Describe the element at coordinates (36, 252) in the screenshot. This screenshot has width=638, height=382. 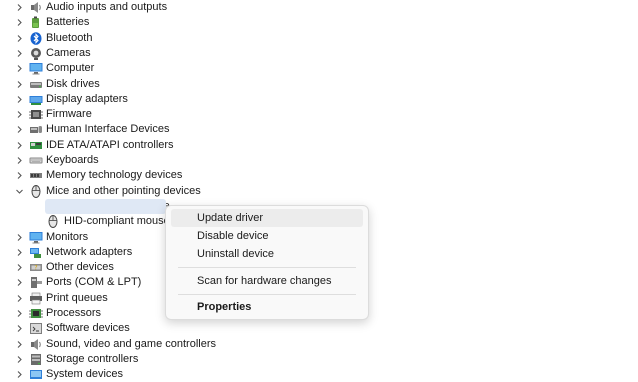
I see `network-icon` at that location.